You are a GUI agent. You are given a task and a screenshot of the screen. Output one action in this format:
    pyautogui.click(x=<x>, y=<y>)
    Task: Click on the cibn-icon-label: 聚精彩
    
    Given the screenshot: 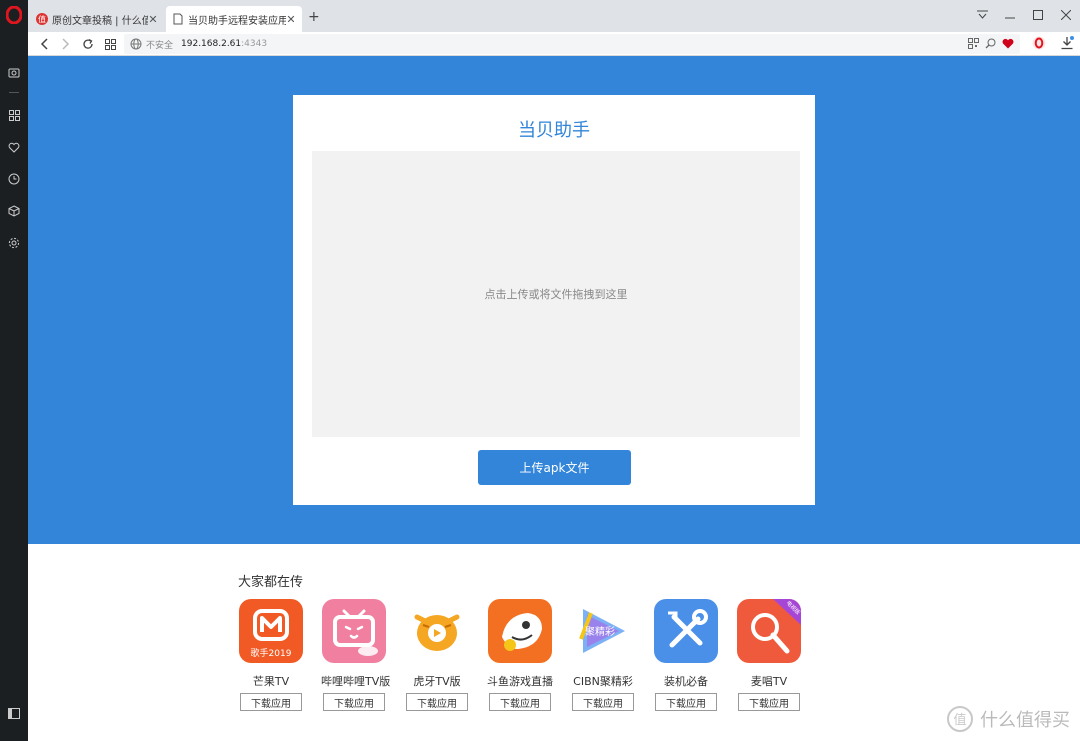 What is the action you would take?
    pyautogui.click(x=600, y=631)
    